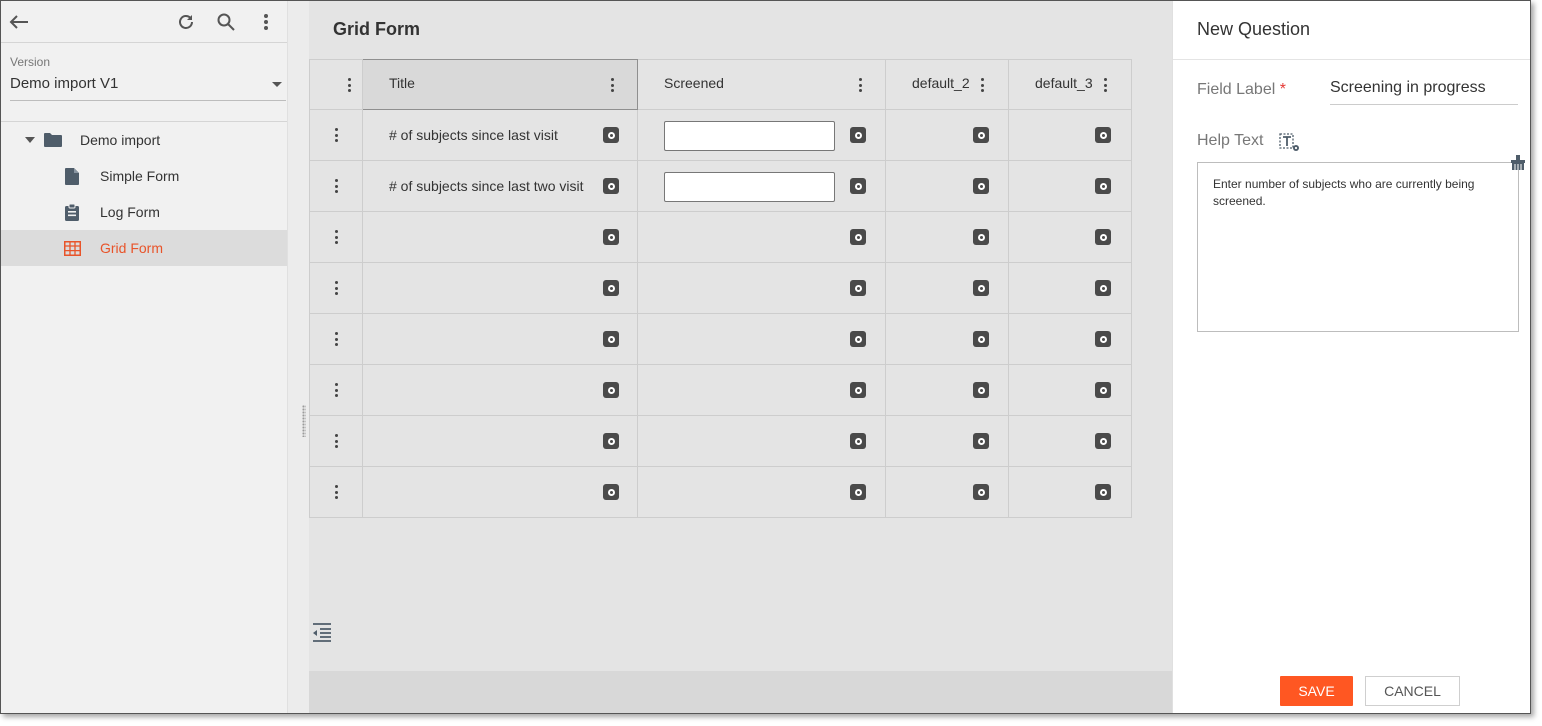 The image size is (1542, 726). What do you see at coordinates (500, 84) in the screenshot?
I see `column-header-title: Title` at bounding box center [500, 84].